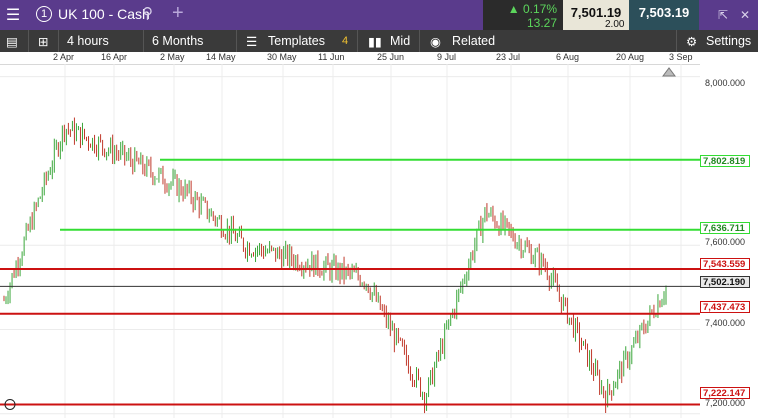 The image size is (758, 418). Describe the element at coordinates (728, 41) in the screenshot. I see `settings-button: Settings` at that location.